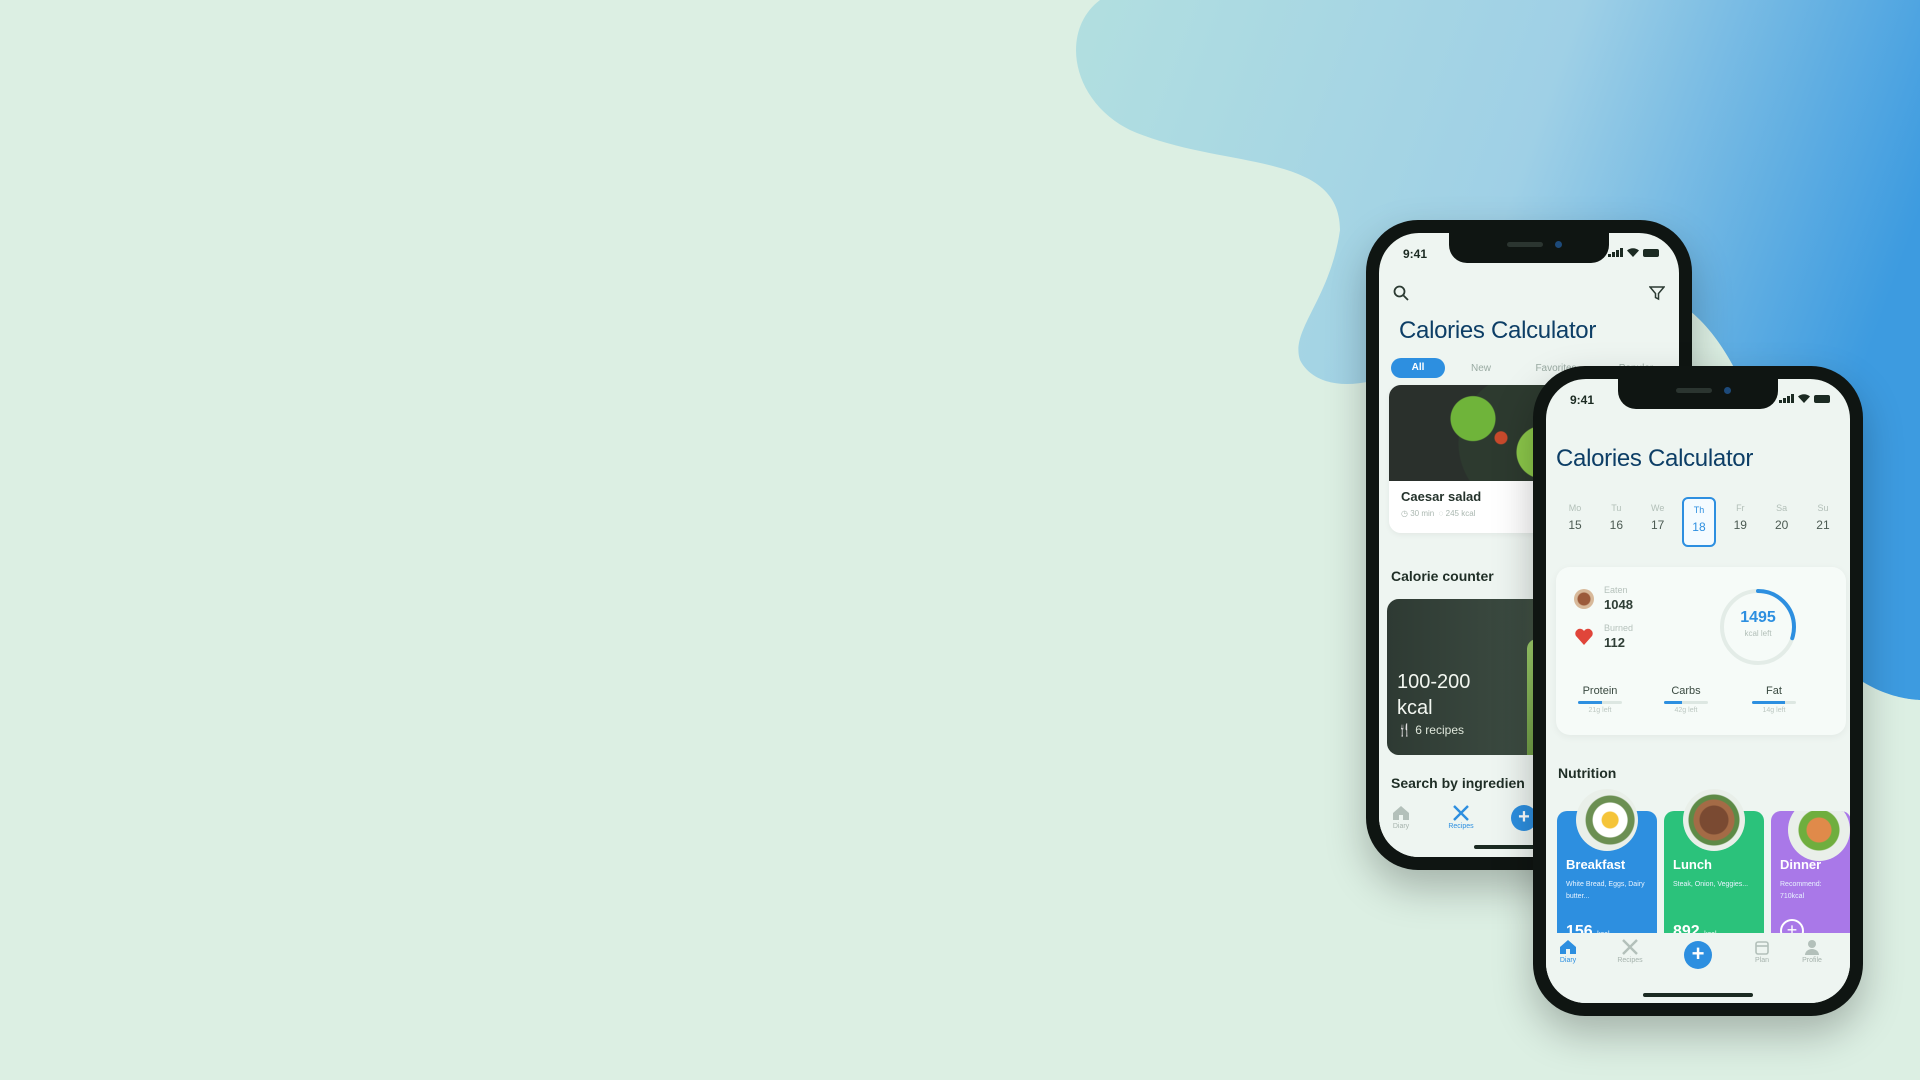  I want to click on day-name: Su, so click(1823, 508).